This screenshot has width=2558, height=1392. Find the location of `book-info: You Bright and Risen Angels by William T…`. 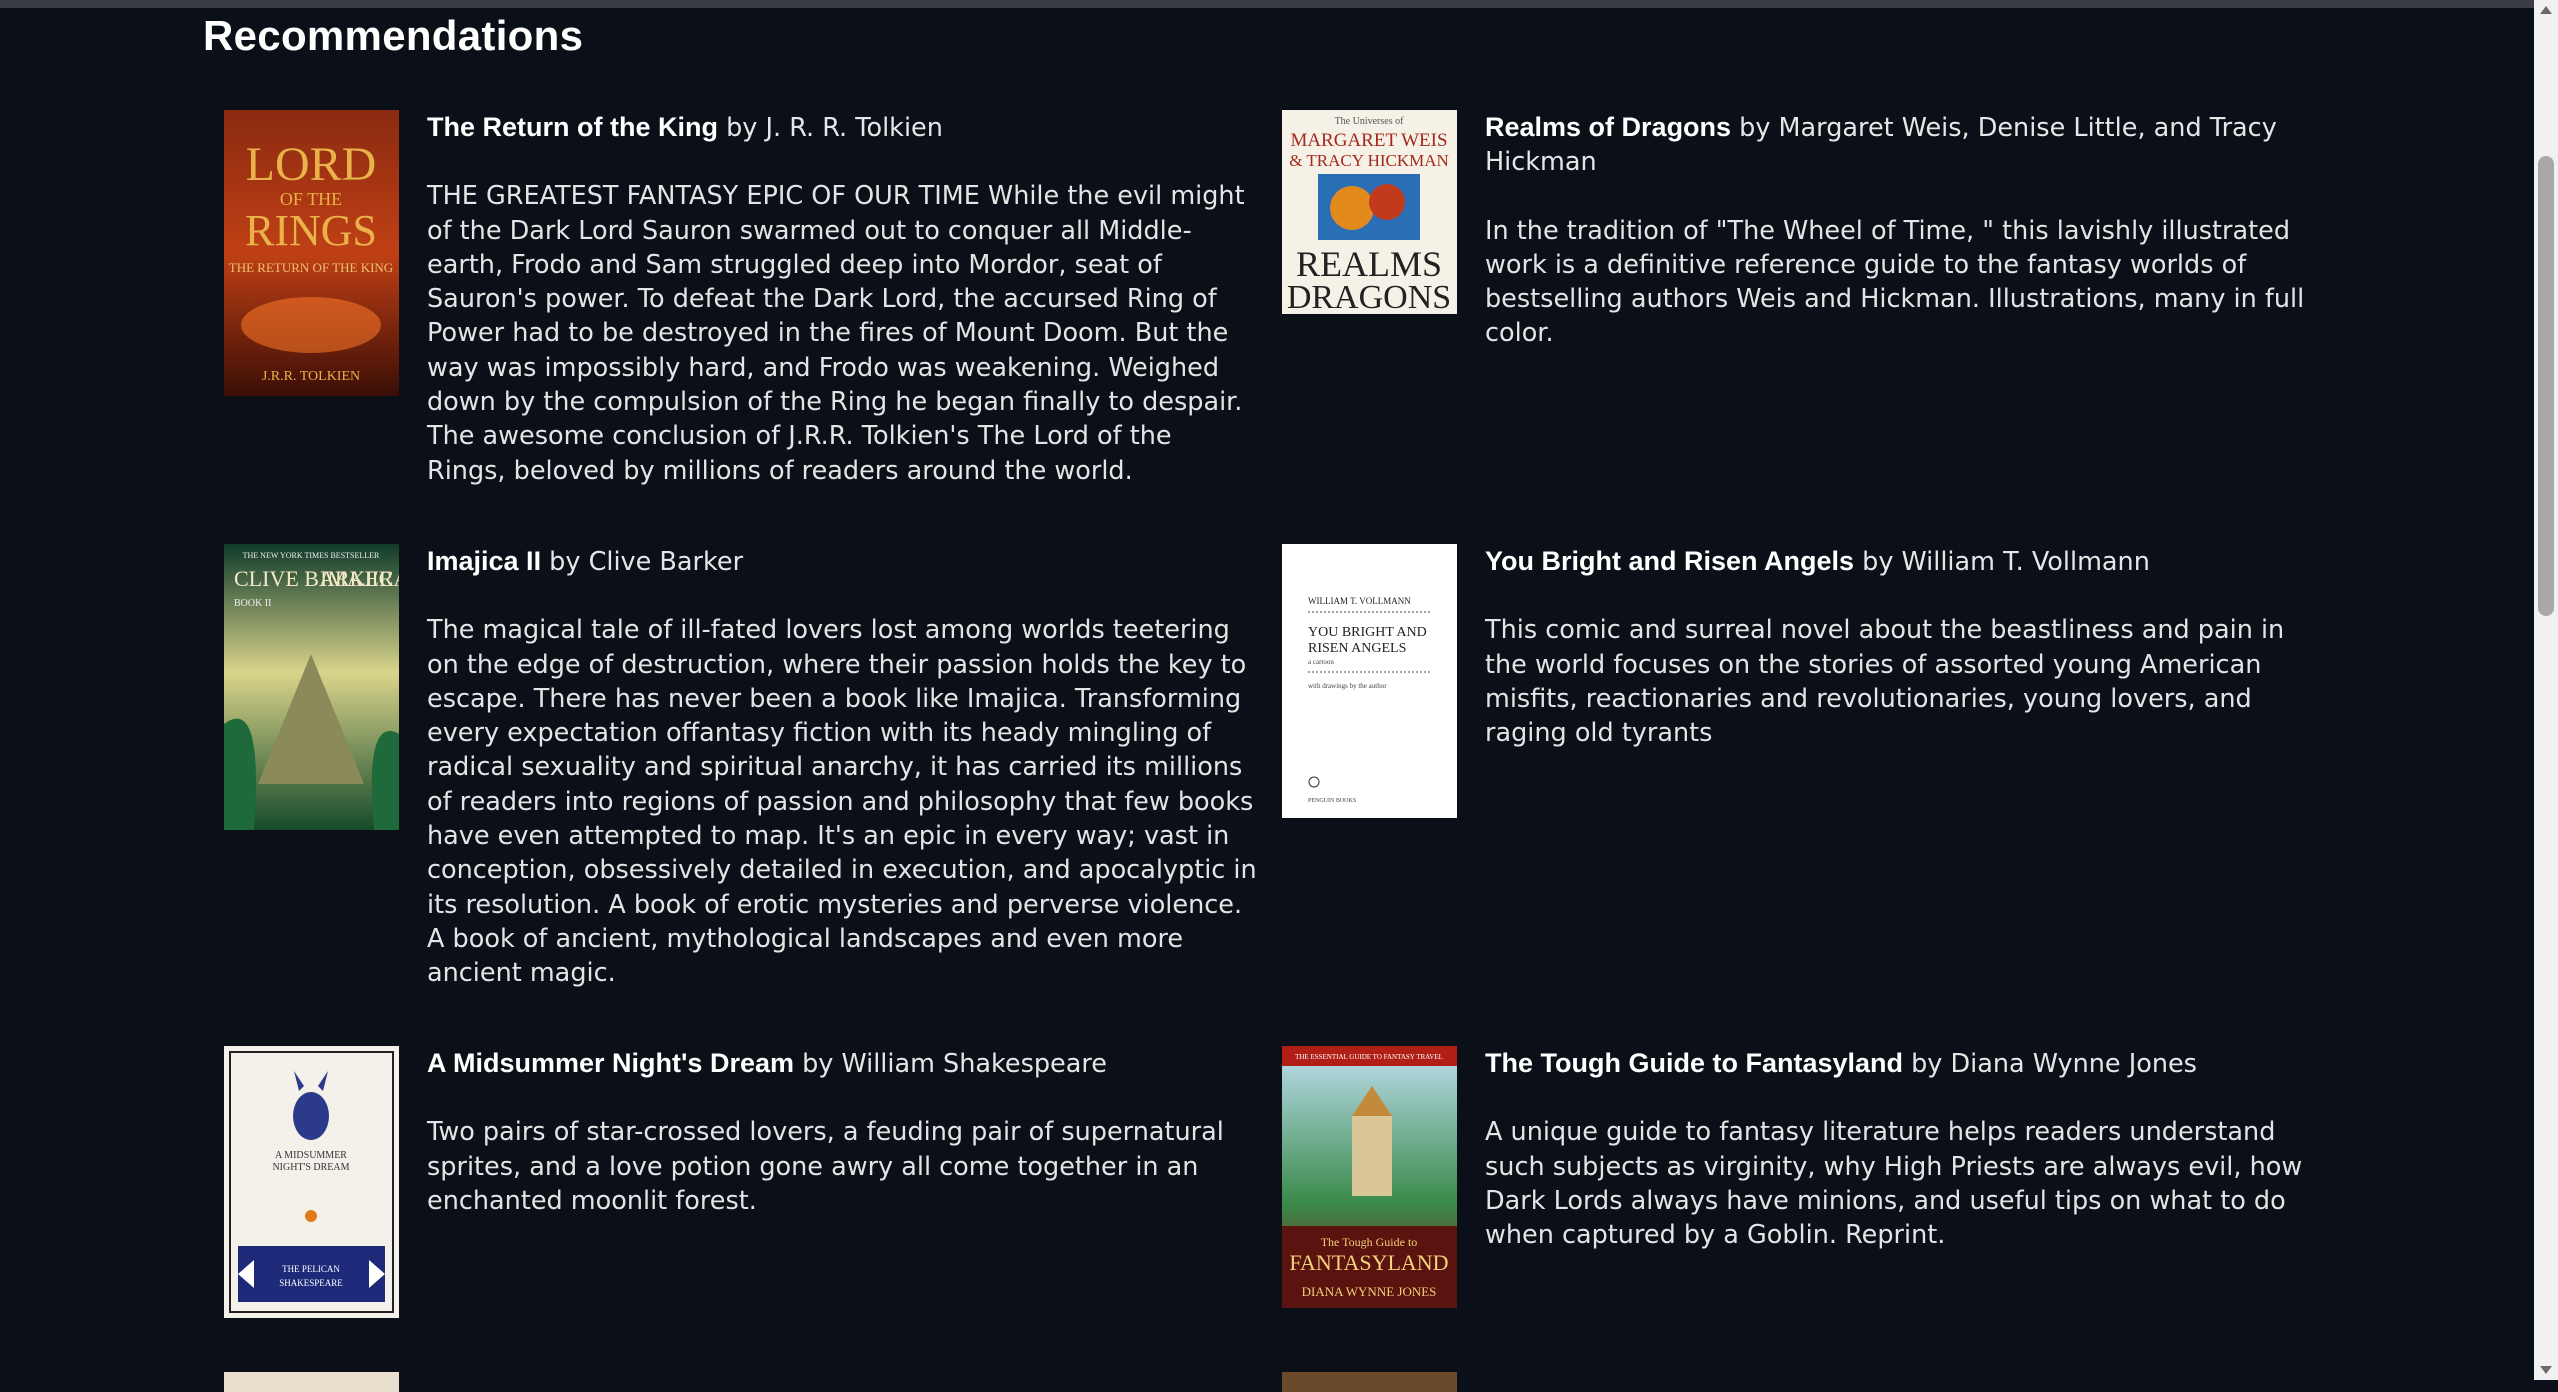

book-info: You Bright and Risen Angels by William T… is located at coordinates (1900, 647).